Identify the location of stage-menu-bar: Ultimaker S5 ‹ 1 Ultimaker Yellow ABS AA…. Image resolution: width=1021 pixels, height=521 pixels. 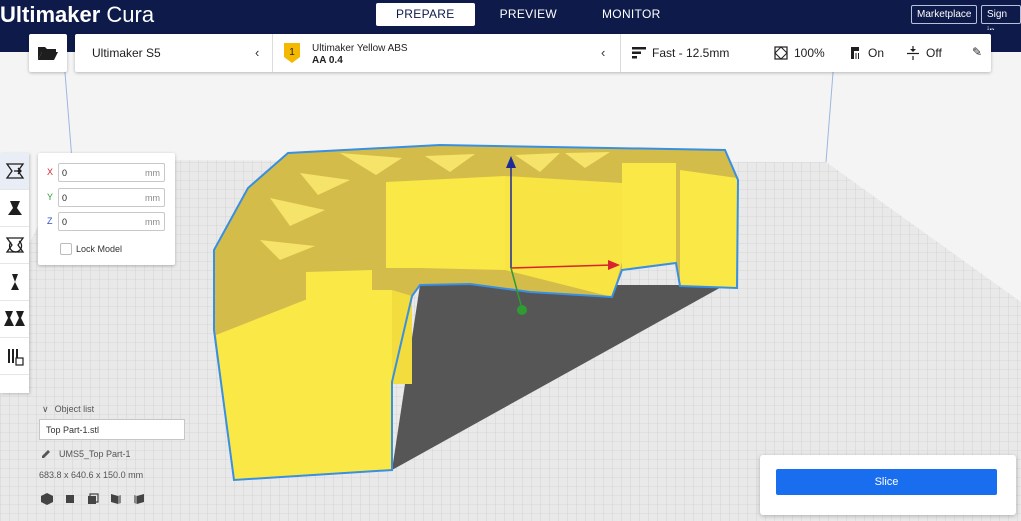
(533, 53).